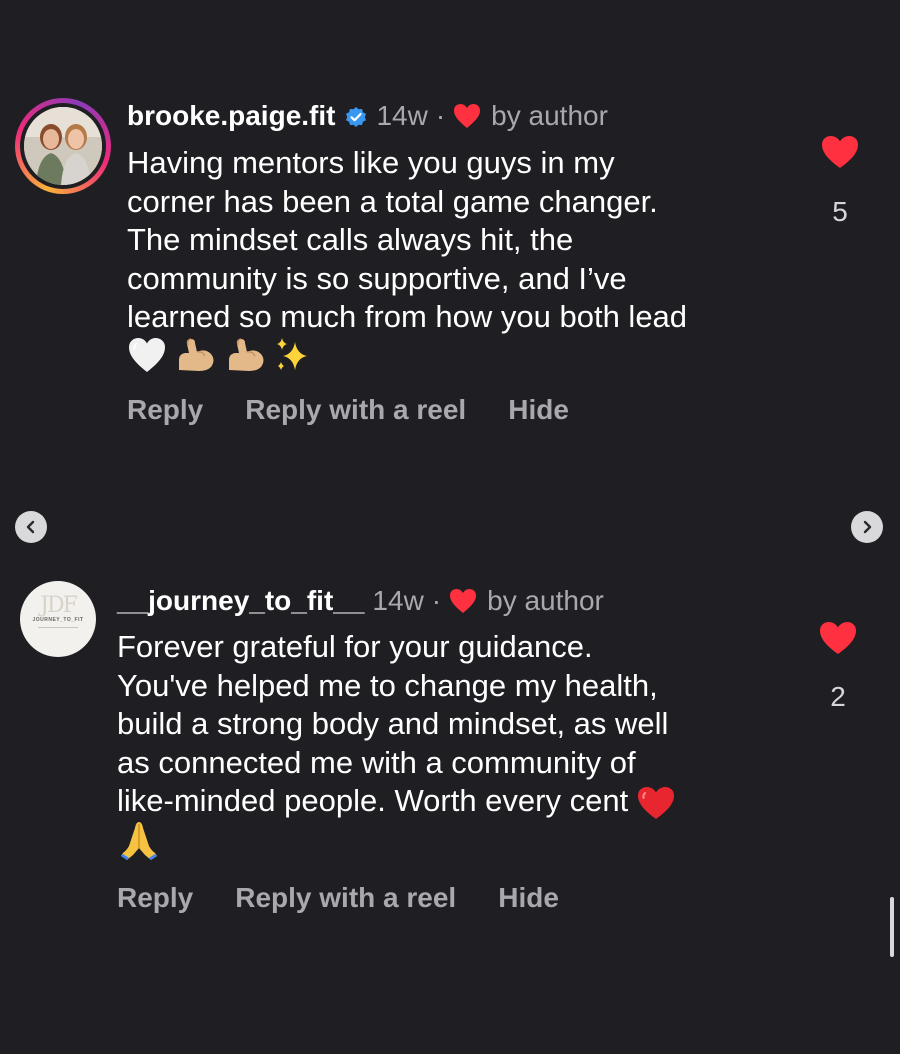 The height and width of the screenshot is (1054, 900). What do you see at coordinates (838, 696) in the screenshot?
I see `like-count: 2` at bounding box center [838, 696].